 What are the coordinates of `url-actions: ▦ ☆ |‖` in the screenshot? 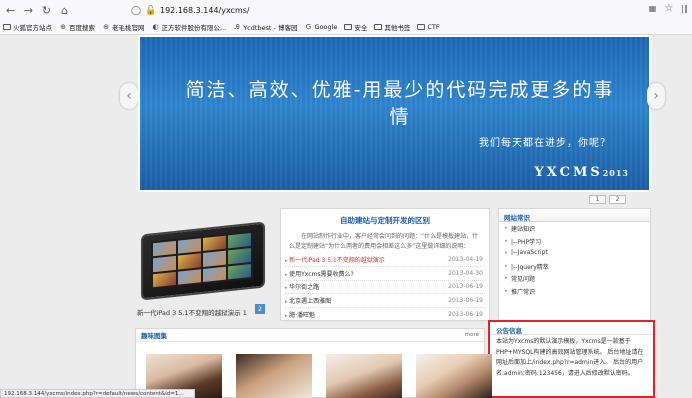 It's located at (668, 8).